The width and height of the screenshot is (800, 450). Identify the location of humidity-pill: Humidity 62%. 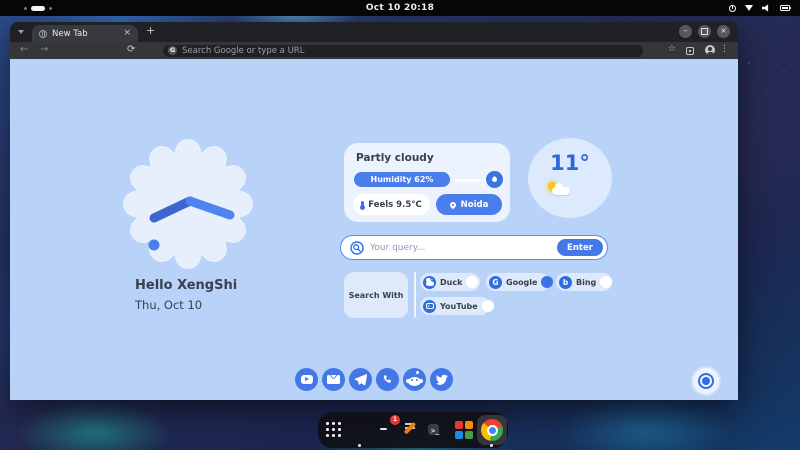
(402, 179).